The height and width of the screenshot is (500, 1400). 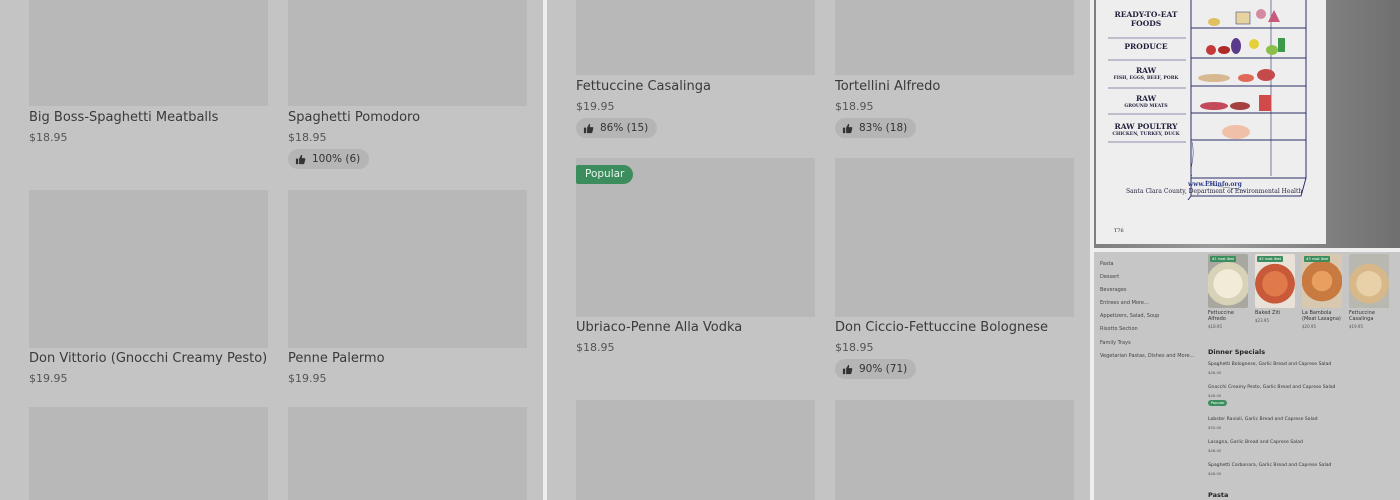 What do you see at coordinates (1215, 326) in the screenshot?
I see `card-price: $18.95` at bounding box center [1215, 326].